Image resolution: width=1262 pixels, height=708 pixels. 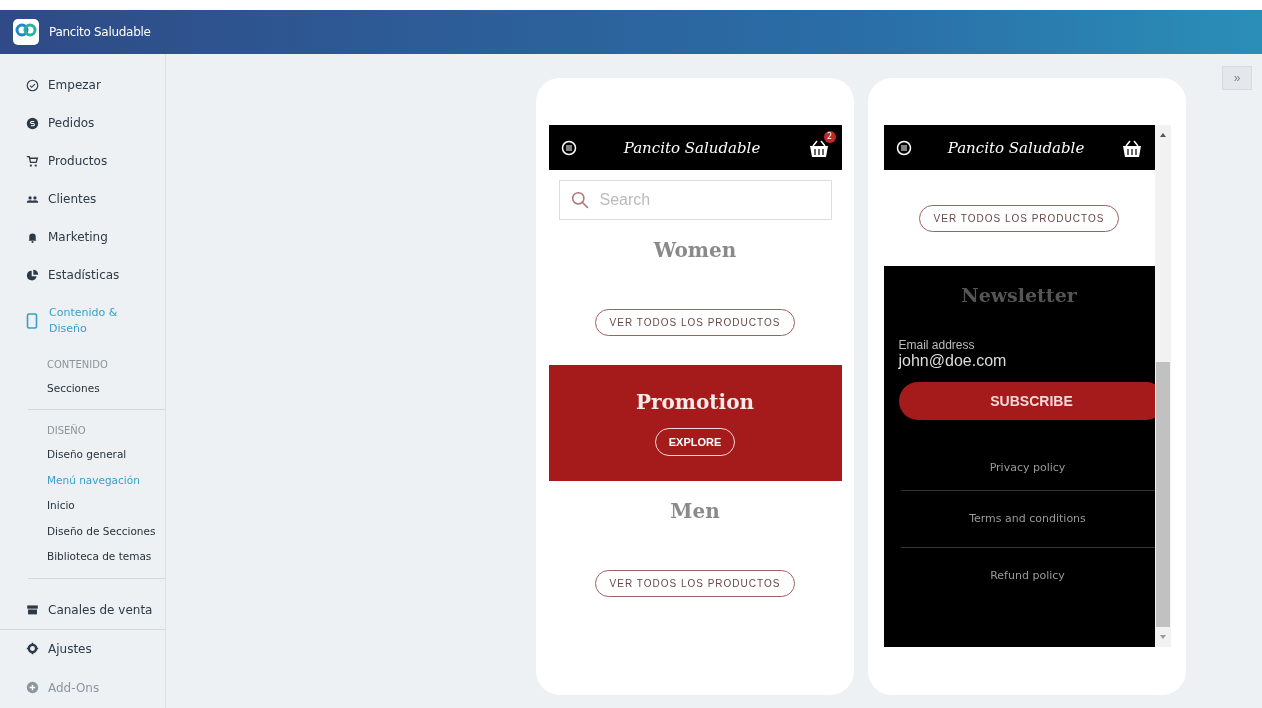 What do you see at coordinates (32, 275) in the screenshot?
I see `pie-icon` at bounding box center [32, 275].